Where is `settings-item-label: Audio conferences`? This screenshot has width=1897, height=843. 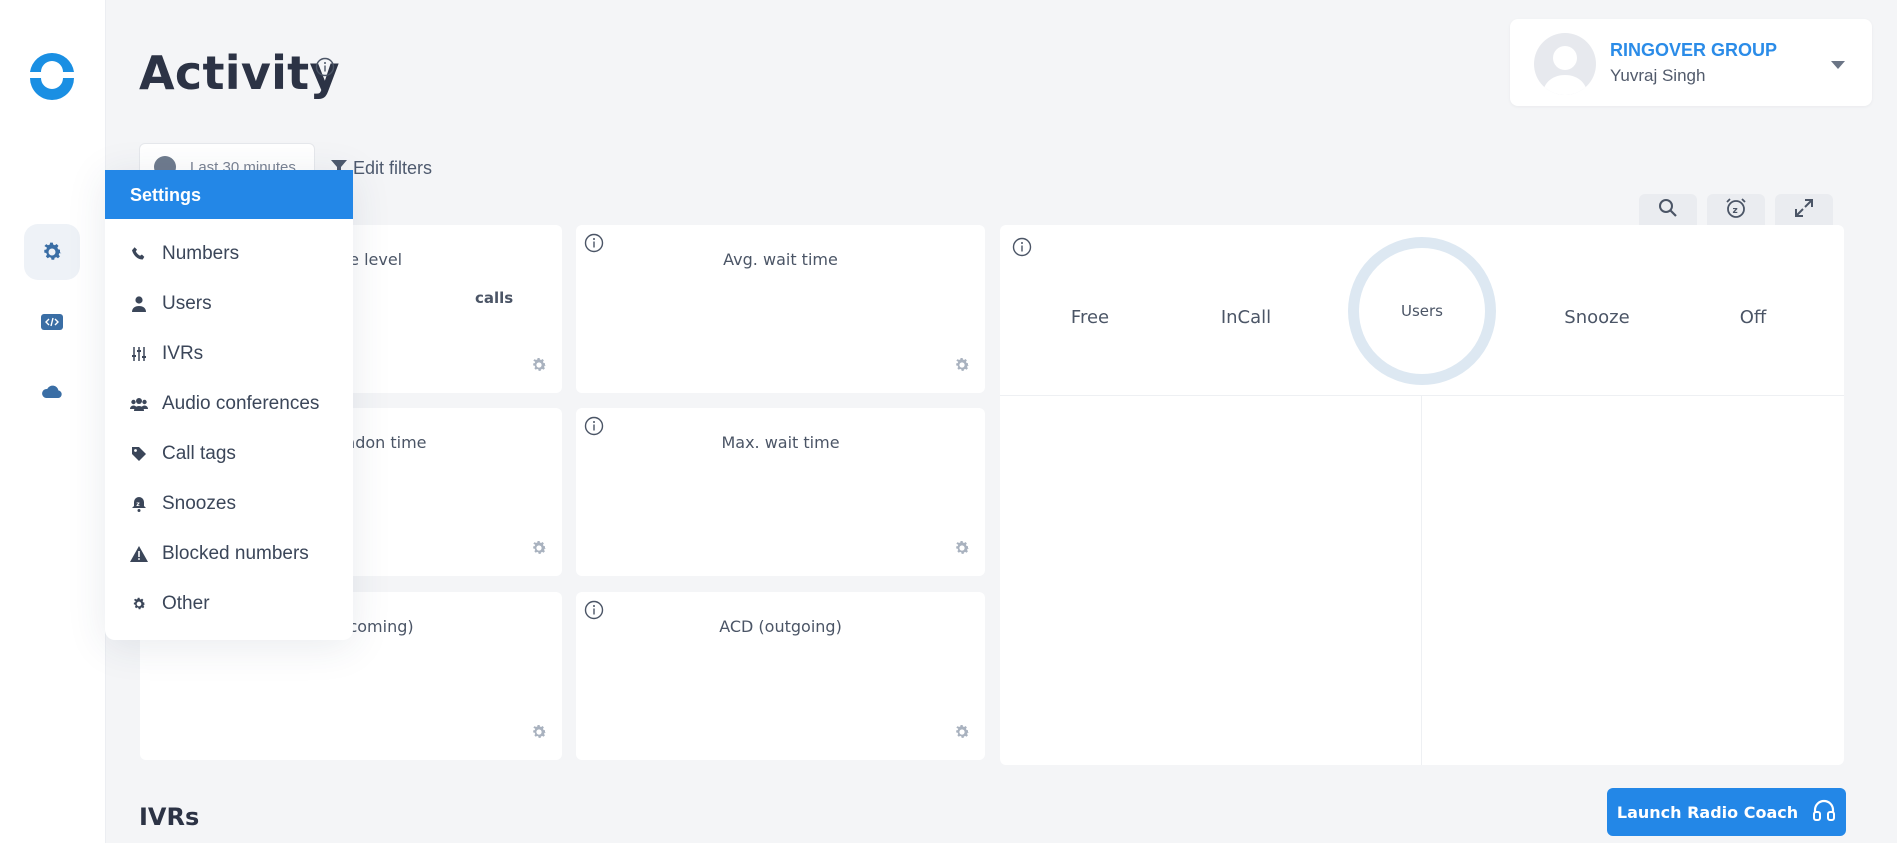
settings-item-label: Audio conferences is located at coordinates (241, 403).